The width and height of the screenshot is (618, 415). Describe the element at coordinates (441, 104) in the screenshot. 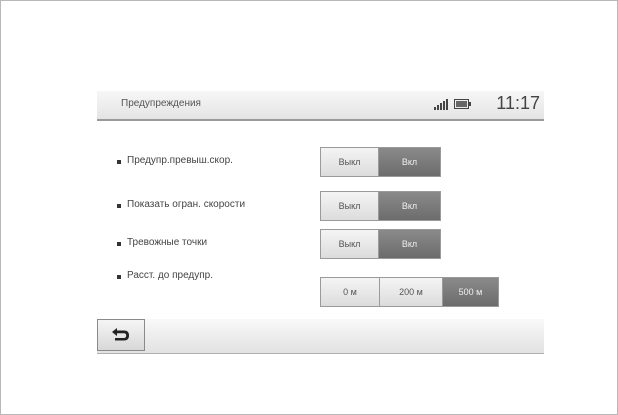

I see `signal-icon` at that location.